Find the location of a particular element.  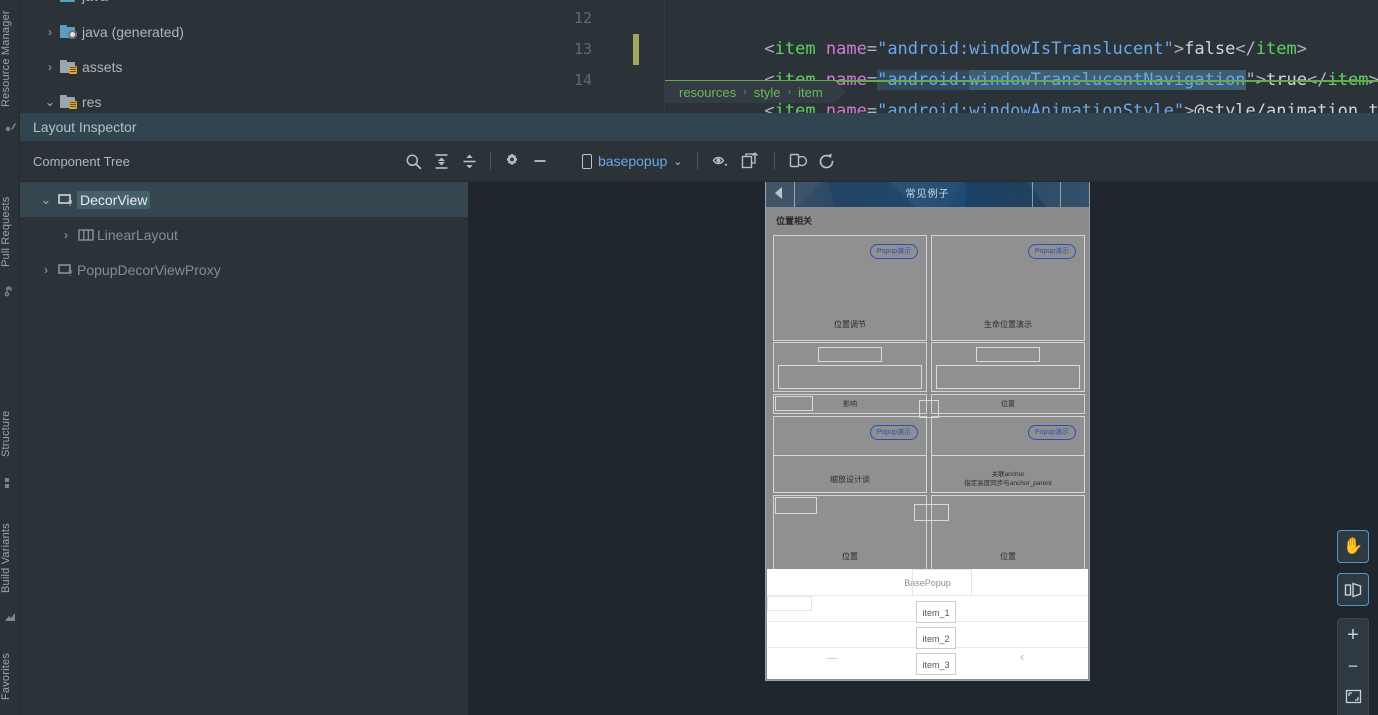

collapse-all-icon is located at coordinates (469, 161).